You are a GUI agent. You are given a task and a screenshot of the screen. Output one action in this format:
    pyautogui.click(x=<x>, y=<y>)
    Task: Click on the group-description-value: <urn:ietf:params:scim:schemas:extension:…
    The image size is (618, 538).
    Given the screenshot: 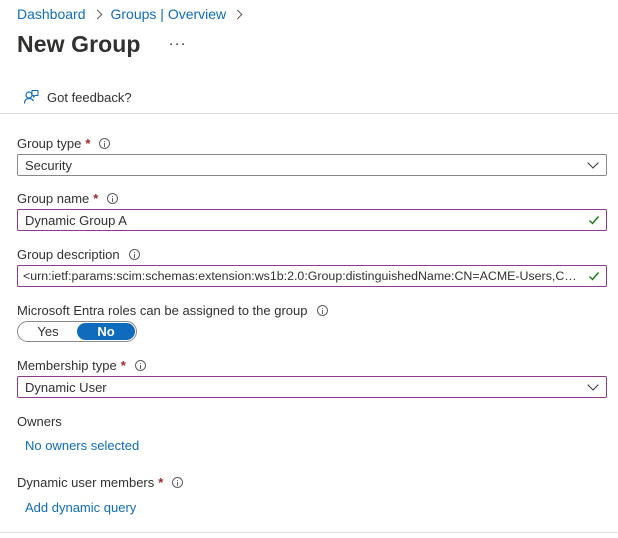 What is the action you would take?
    pyautogui.click(x=302, y=276)
    